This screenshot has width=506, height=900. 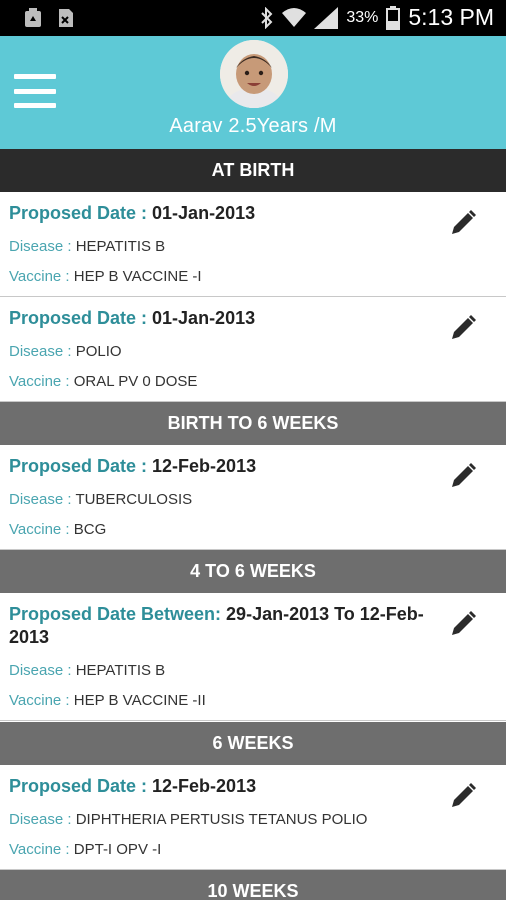 I want to click on notification-icons, so click(x=50, y=18).